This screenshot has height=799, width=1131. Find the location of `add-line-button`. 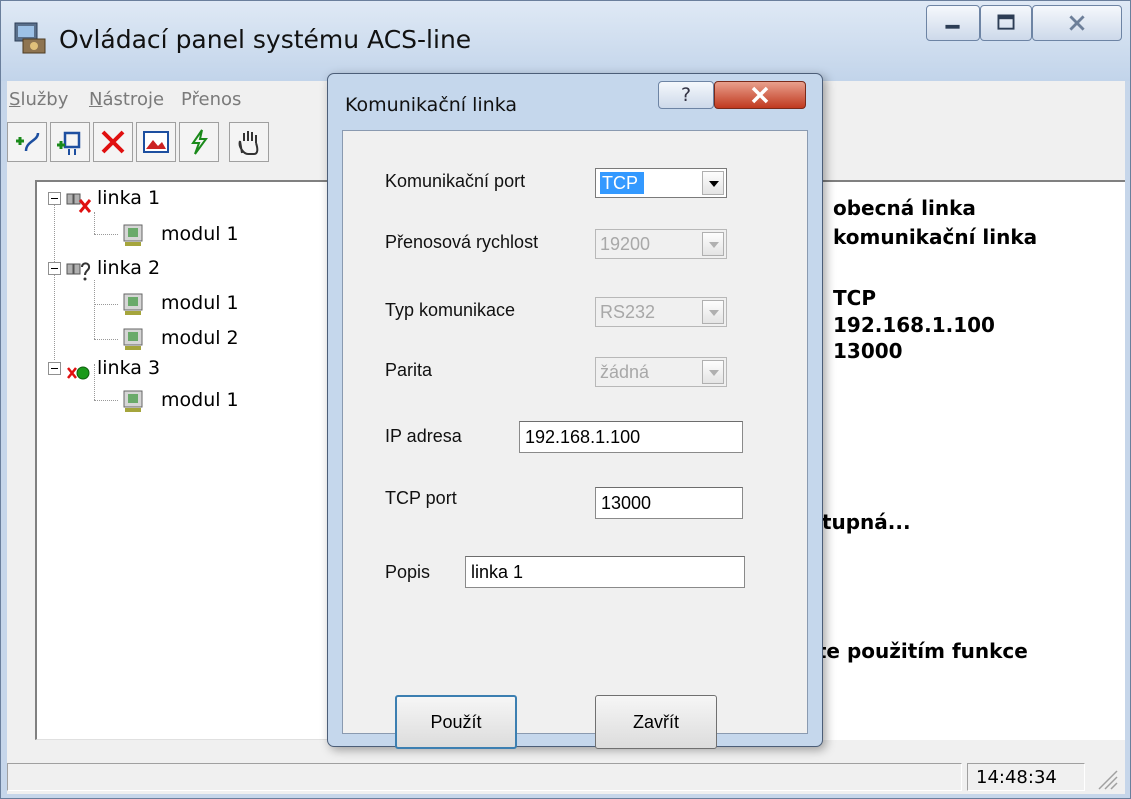

add-line-button is located at coordinates (27, 142).